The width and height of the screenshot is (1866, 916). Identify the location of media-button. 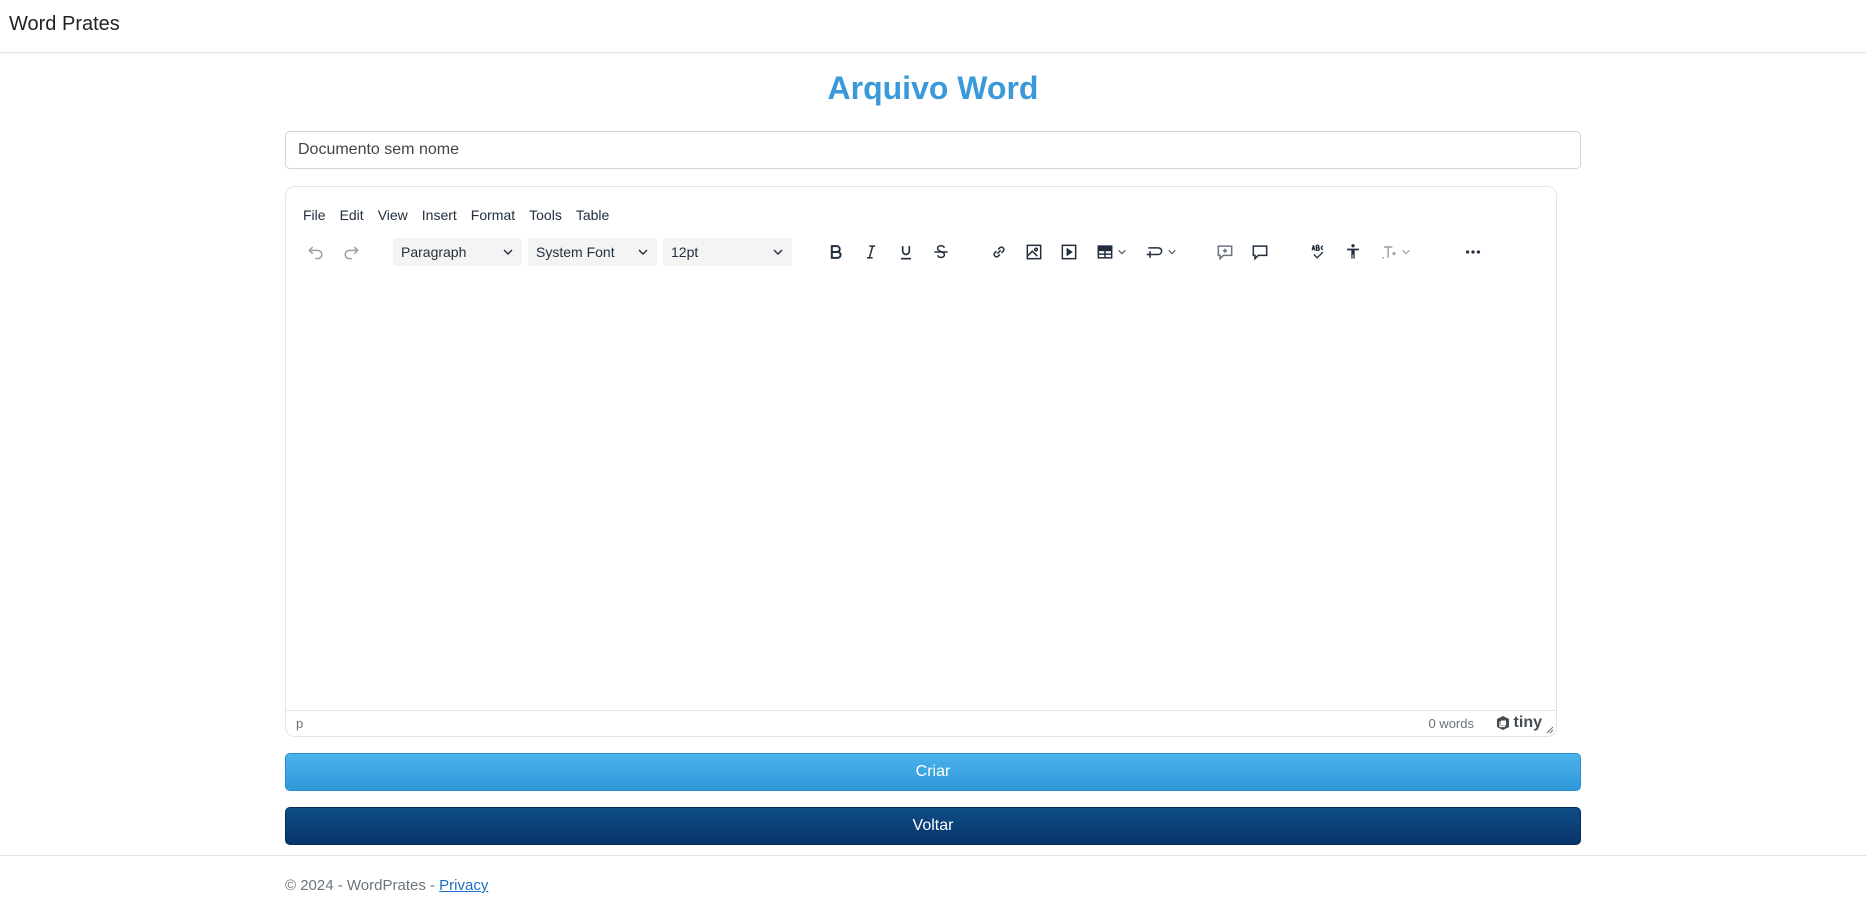
(1069, 252).